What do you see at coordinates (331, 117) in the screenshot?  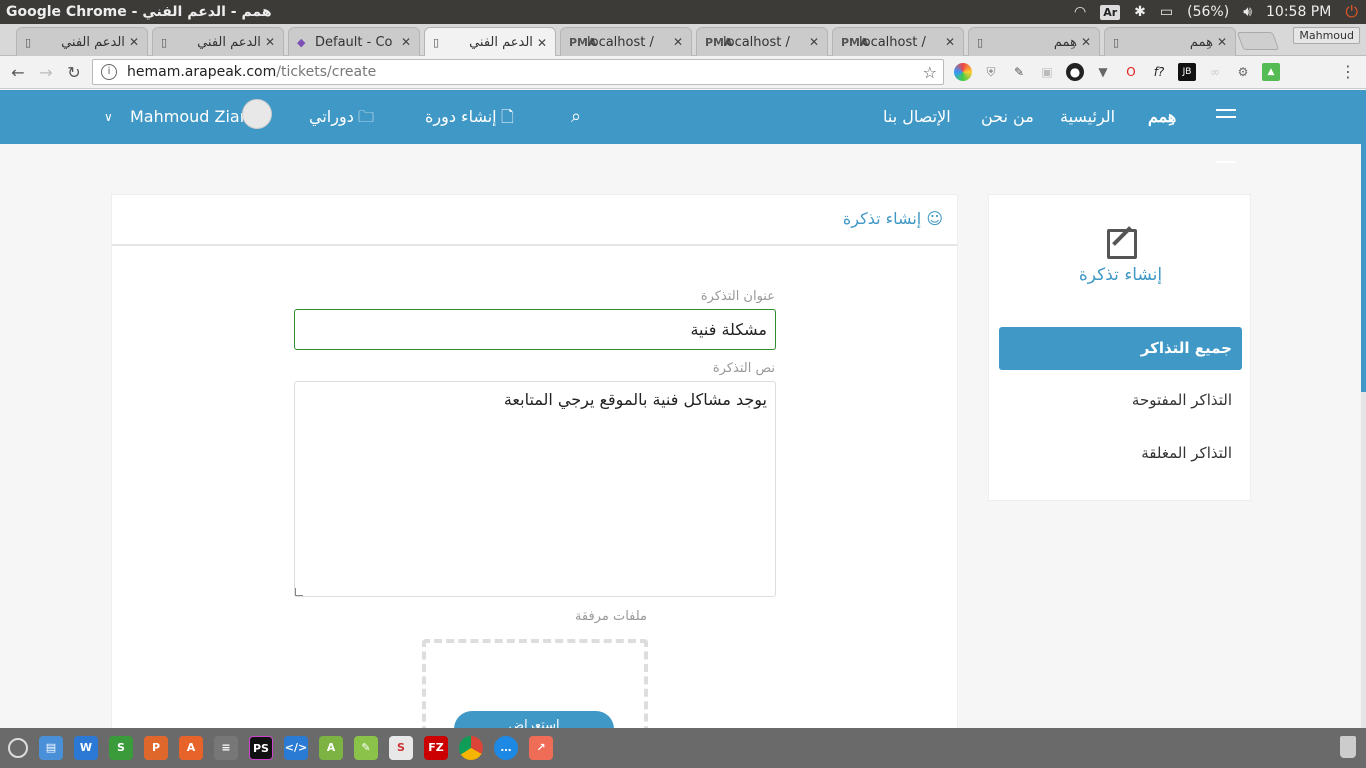 I see `nav-my-courses: دوراتي` at bounding box center [331, 117].